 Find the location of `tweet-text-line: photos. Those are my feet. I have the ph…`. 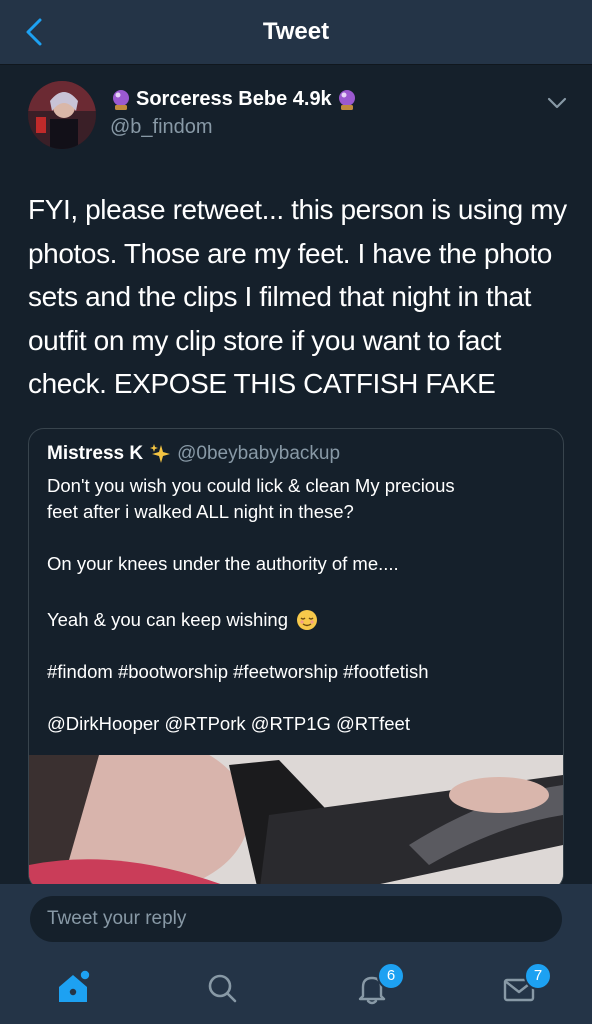

tweet-text-line: photos. Those are my feet. I have the ph… is located at coordinates (290, 253).